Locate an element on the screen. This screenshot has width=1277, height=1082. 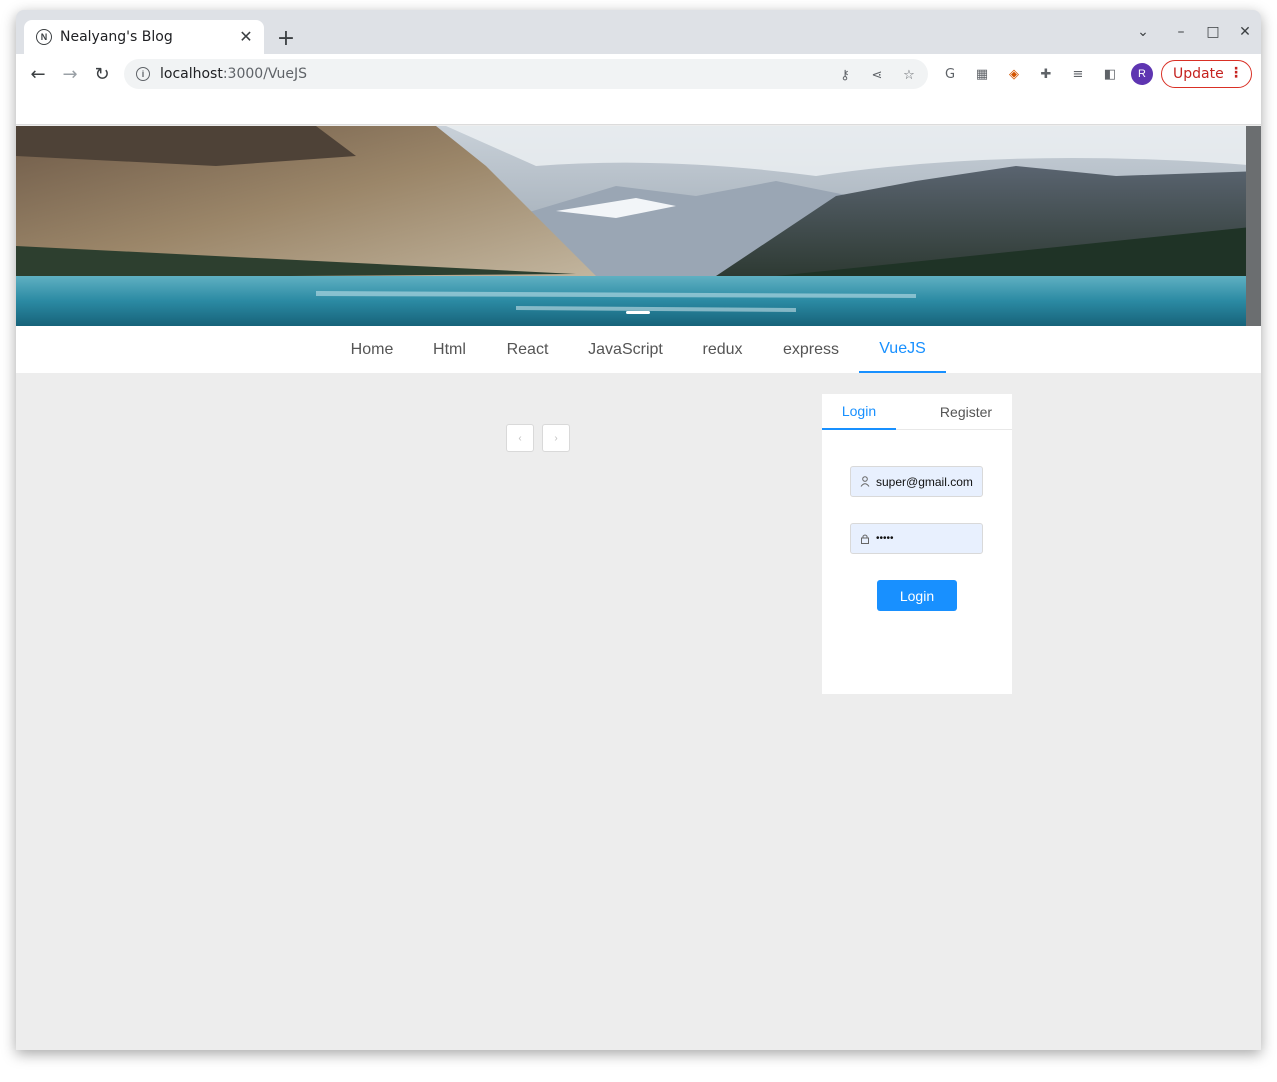
login-submit-button: Login is located at coordinates (917, 595).